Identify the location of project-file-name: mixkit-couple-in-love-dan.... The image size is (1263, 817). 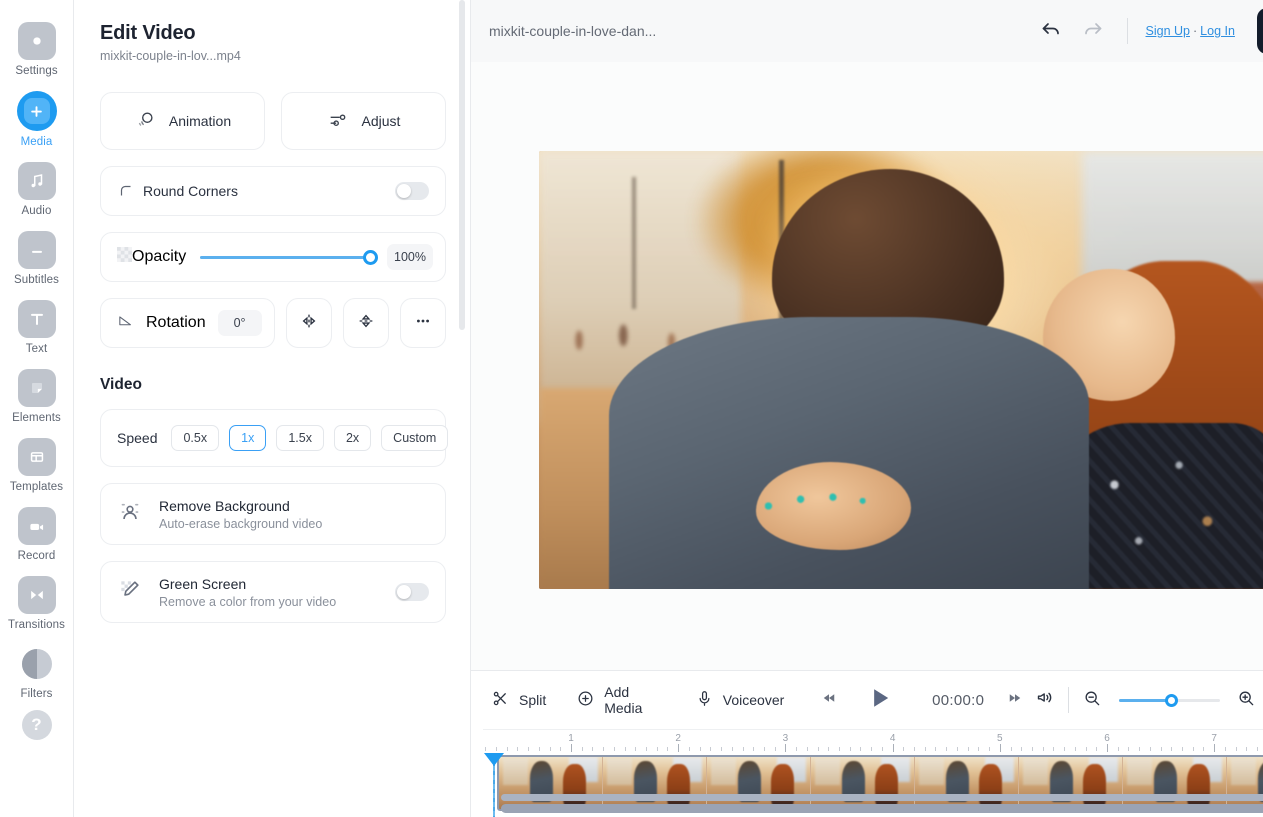
(757, 31).